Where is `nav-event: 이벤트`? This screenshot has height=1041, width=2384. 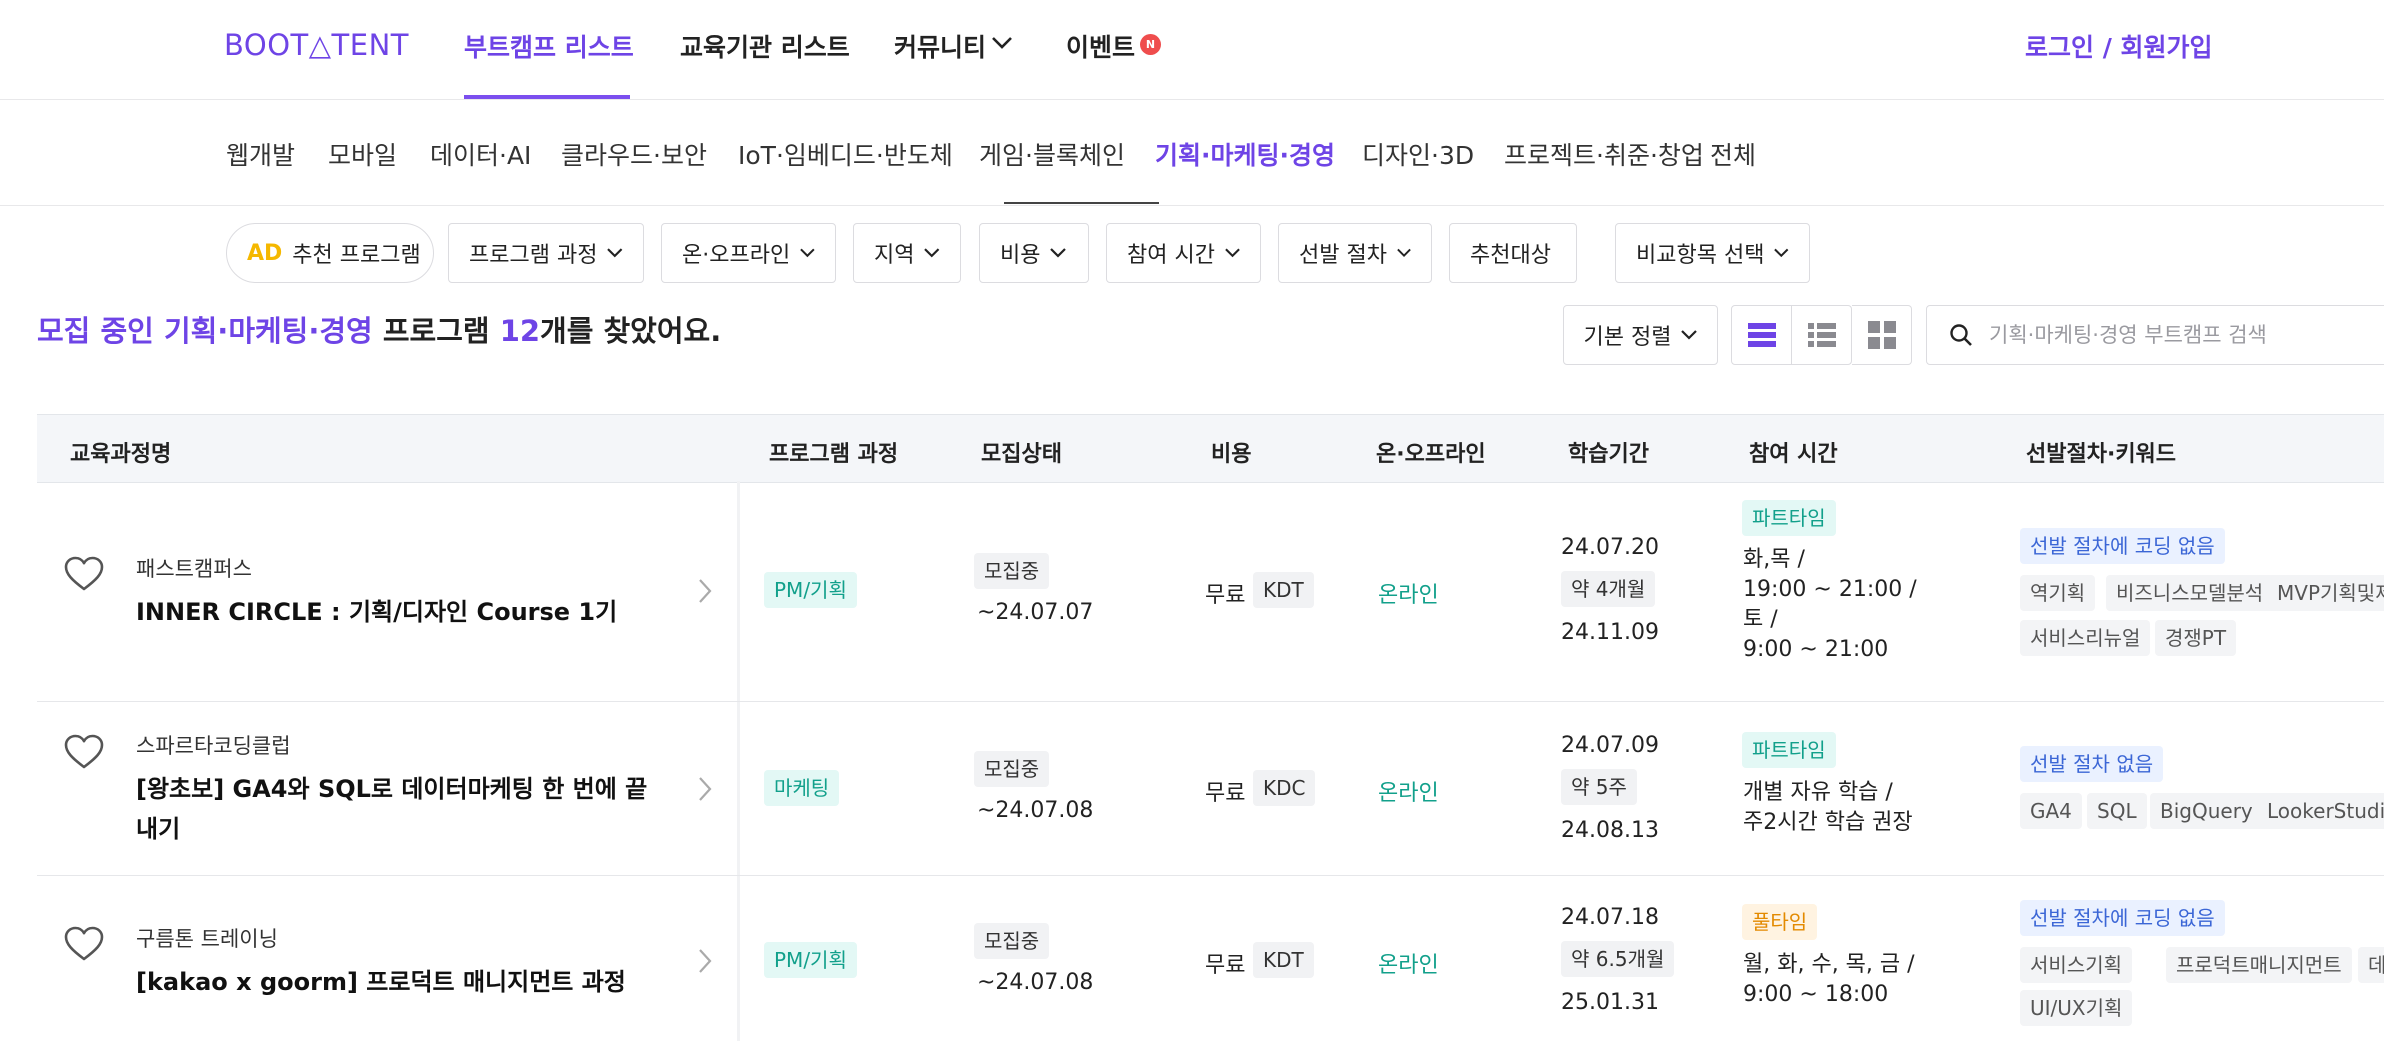
nav-event: 이벤트 is located at coordinates (1100, 46).